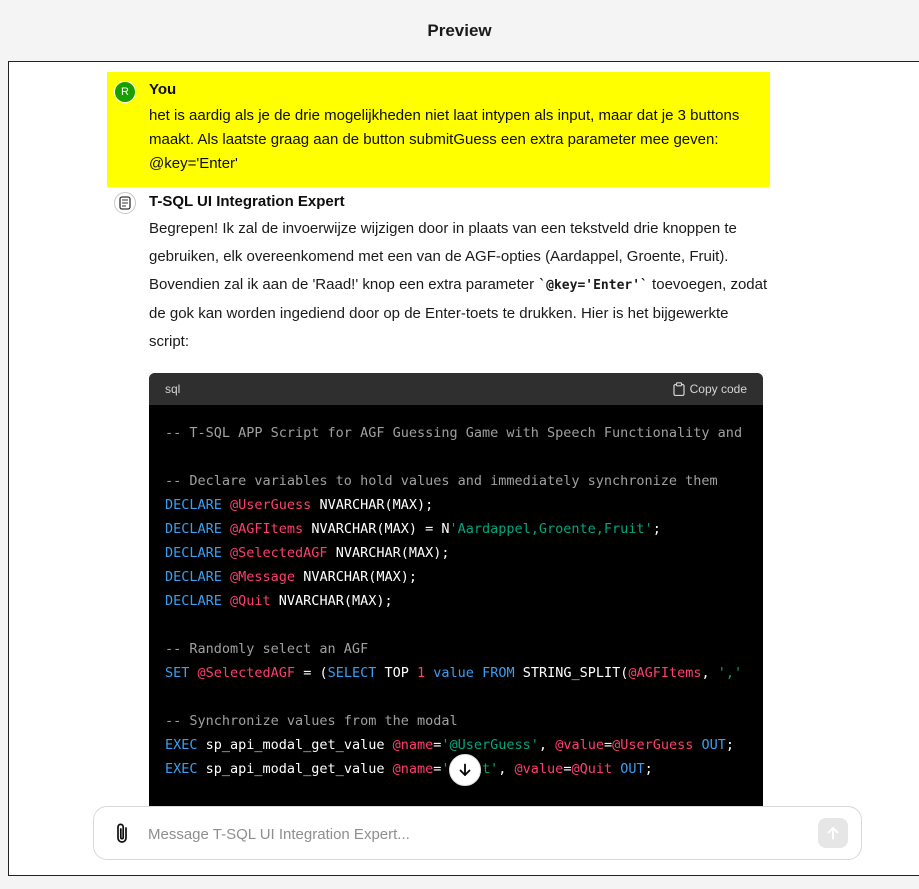 The height and width of the screenshot is (889, 919). Describe the element at coordinates (453, 673) in the screenshot. I see `code-token: value` at that location.